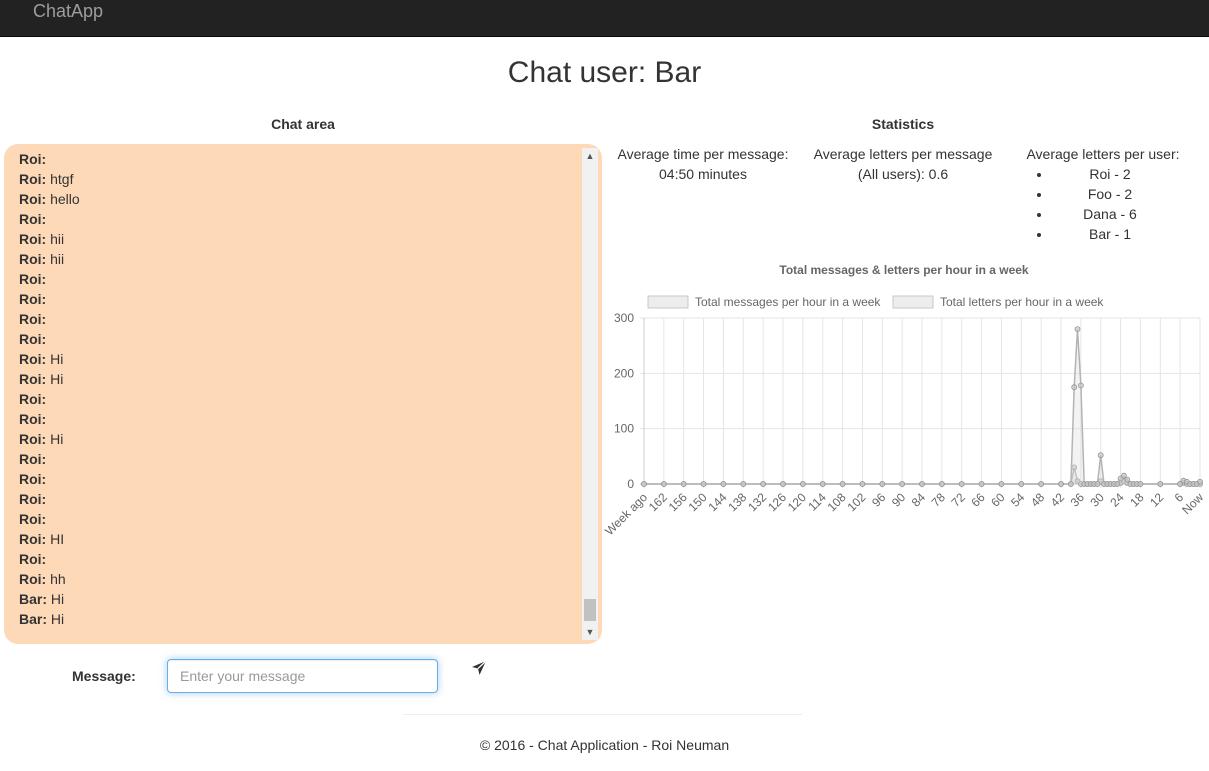 The image size is (1209, 771). Describe the element at coordinates (624, 318) in the screenshot. I see `y-tick-label: 300` at that location.